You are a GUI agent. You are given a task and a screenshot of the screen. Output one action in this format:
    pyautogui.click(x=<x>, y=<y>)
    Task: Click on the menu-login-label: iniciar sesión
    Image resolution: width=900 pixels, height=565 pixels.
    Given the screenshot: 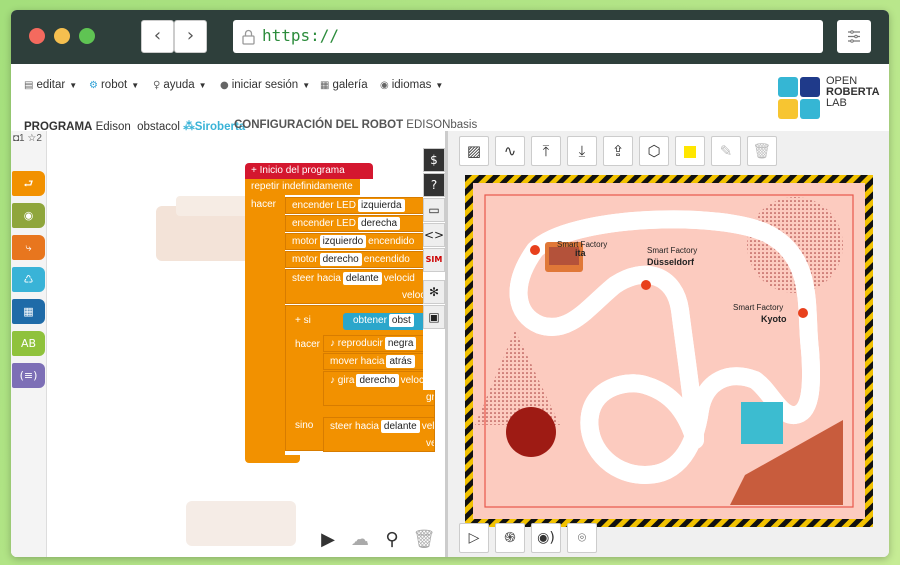 What is the action you would take?
    pyautogui.click(x=265, y=85)
    